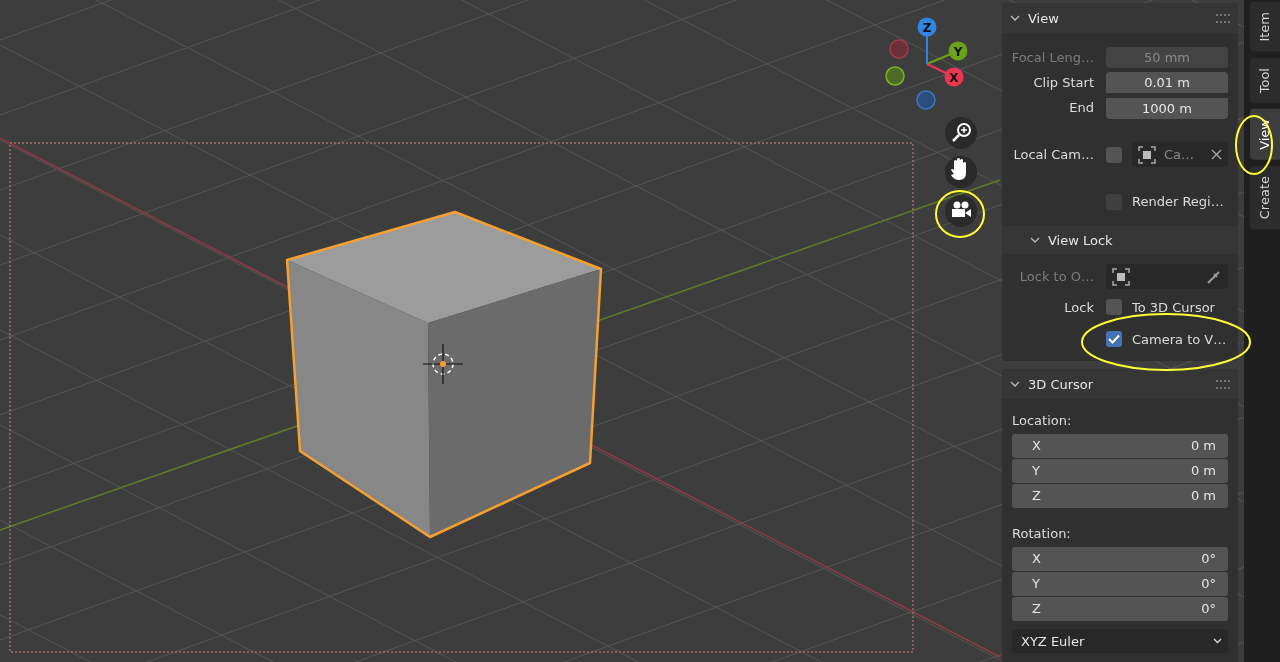  I want to click on panel-title: 3D Cursor, so click(1061, 384).